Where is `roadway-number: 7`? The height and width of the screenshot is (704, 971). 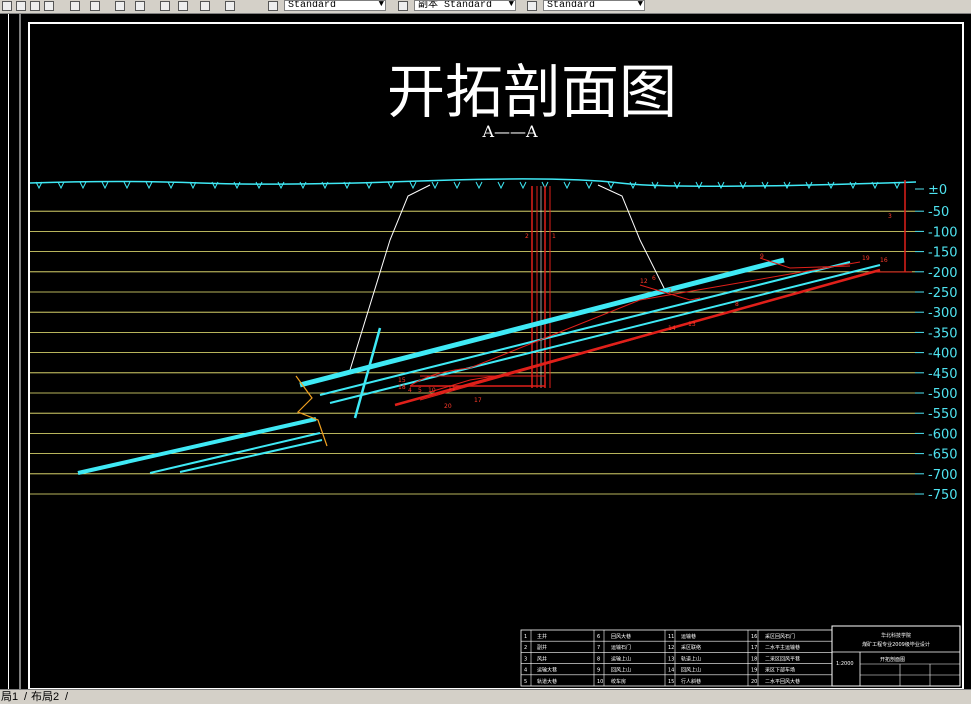
roadway-number: 7 is located at coordinates (670, 291).